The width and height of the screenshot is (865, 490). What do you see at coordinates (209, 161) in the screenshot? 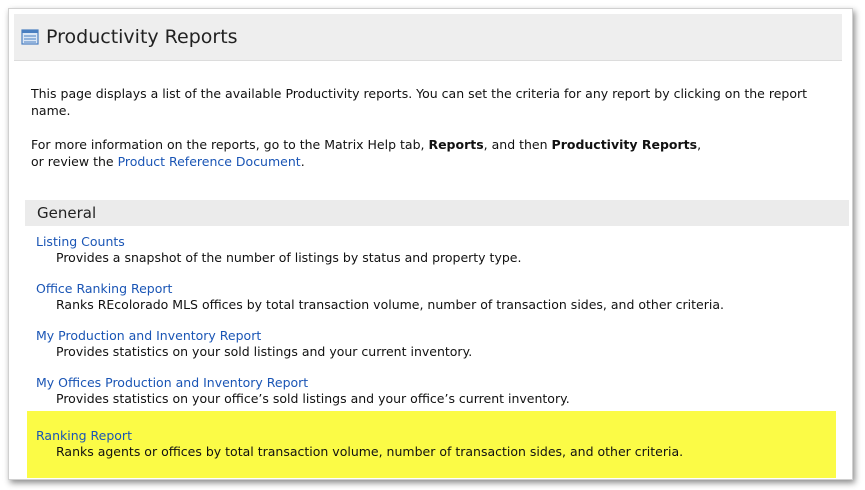
I see `product-reference-link: Product Reference Document` at bounding box center [209, 161].